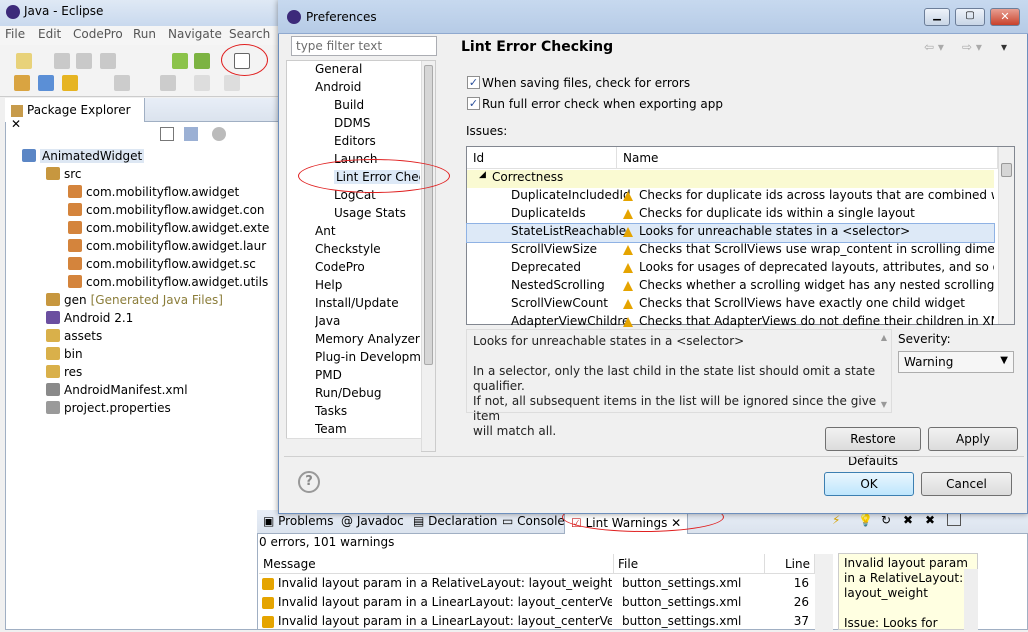  What do you see at coordinates (934, 47) in the screenshot?
I see `back-arrow-icon: ⇦ ▾` at bounding box center [934, 47].